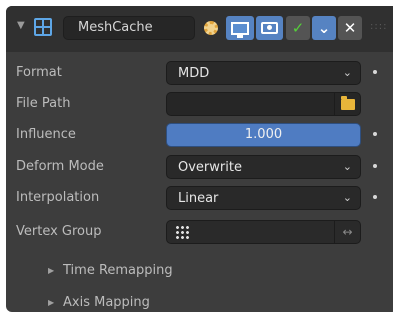 The height and width of the screenshot is (317, 393). What do you see at coordinates (39, 72) in the screenshot?
I see `format-label: Format` at bounding box center [39, 72].